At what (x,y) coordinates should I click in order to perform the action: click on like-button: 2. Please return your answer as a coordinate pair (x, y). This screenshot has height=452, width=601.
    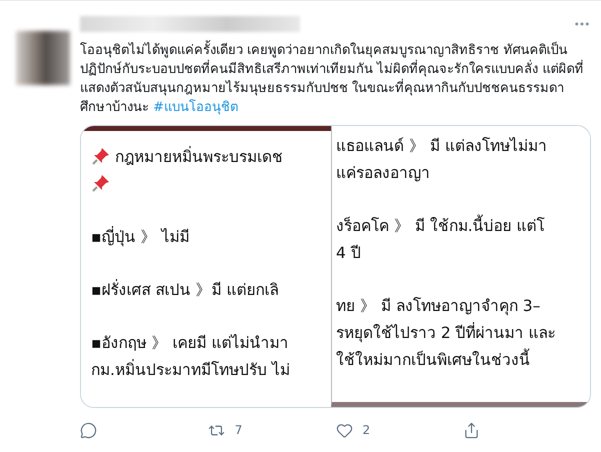
    Looking at the image, I should click on (400, 430).